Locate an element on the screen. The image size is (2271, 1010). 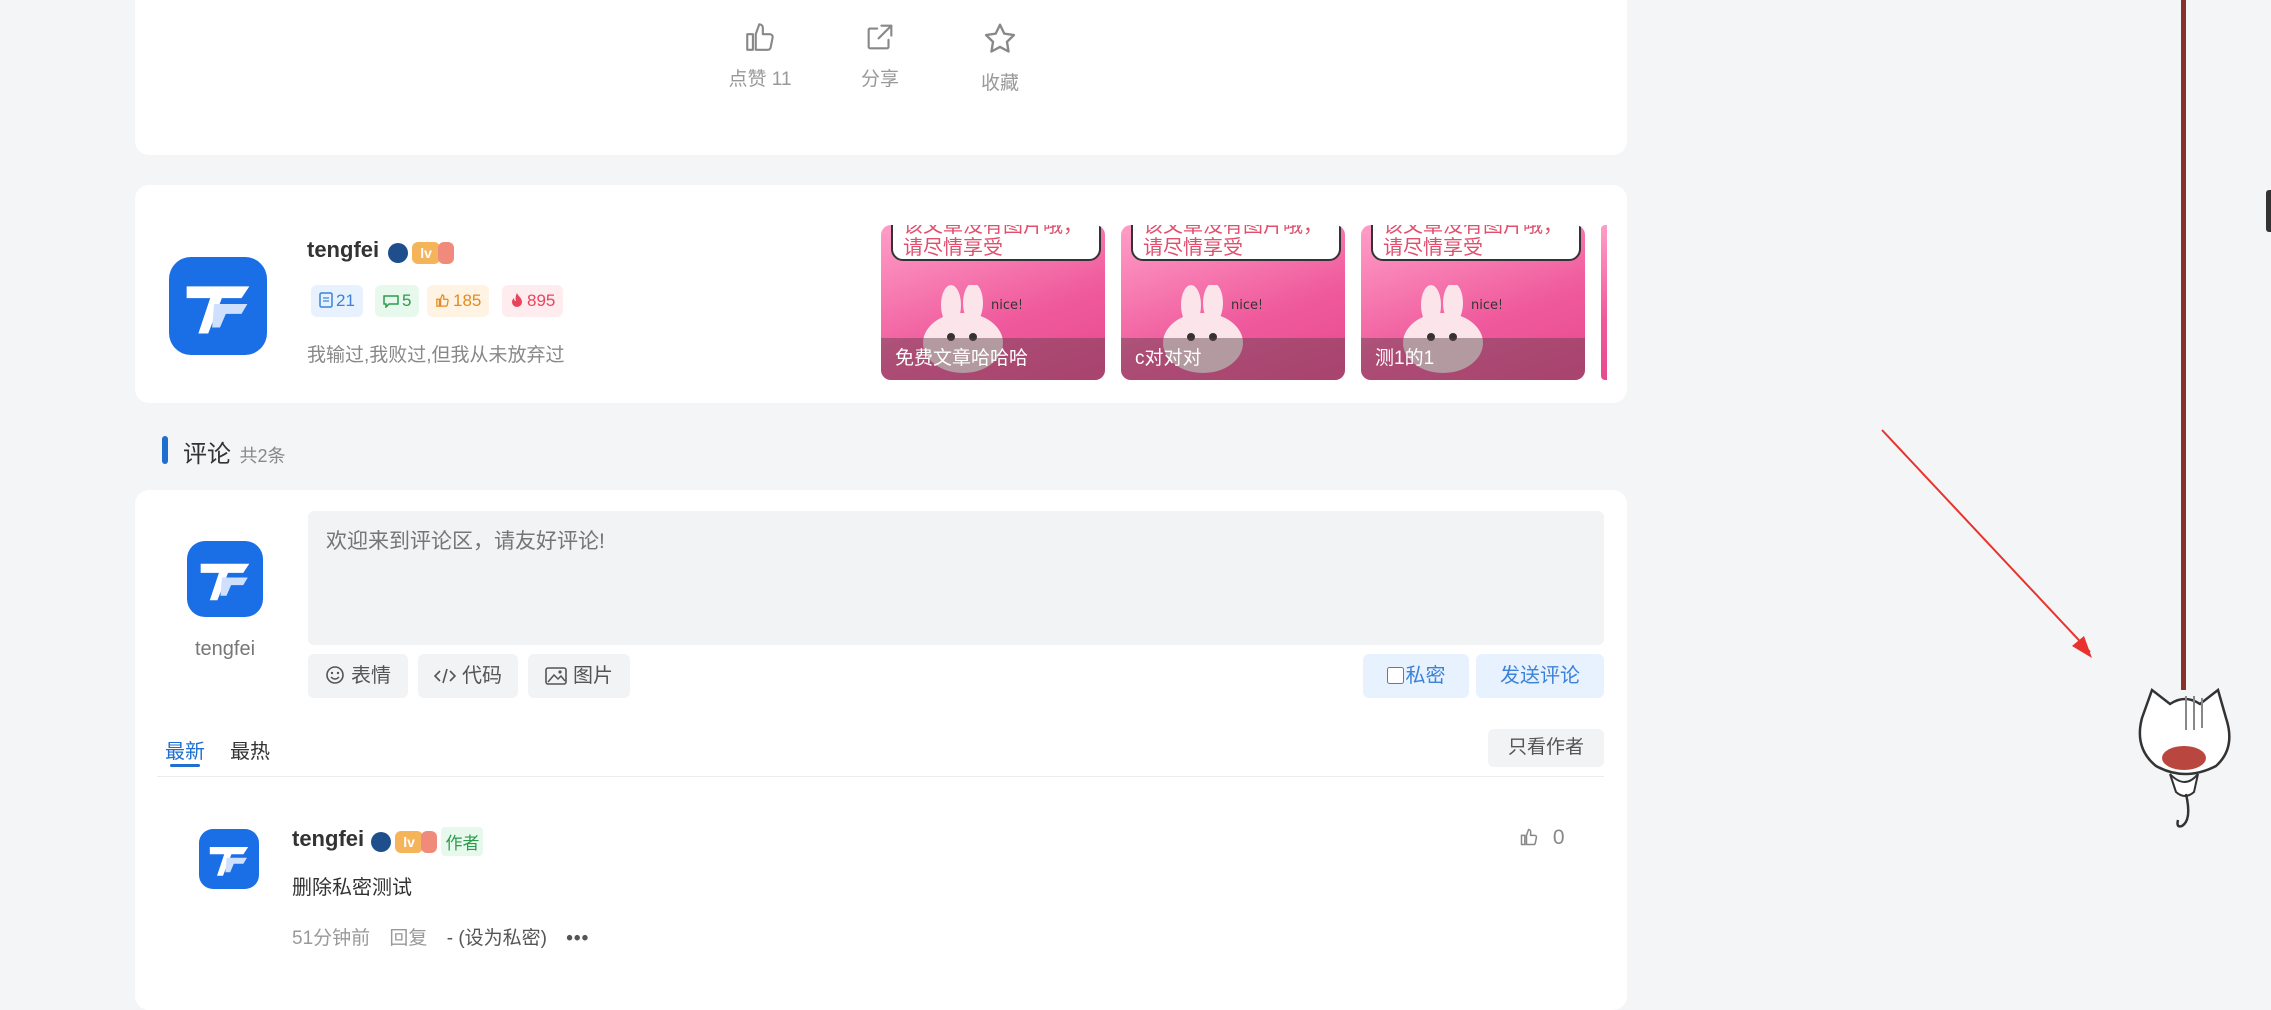
comment-count-badge: 5 is located at coordinates (397, 301).